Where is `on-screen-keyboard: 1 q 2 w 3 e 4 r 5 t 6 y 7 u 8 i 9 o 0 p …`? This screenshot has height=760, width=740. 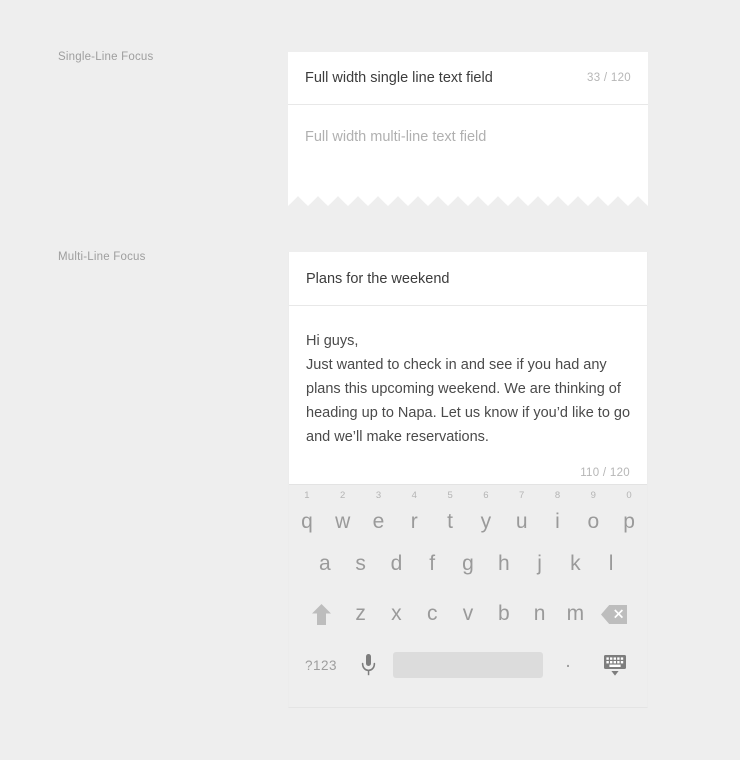
on-screen-keyboard: 1 q 2 w 3 e 4 r 5 t 6 y 7 u 8 i 9 o 0 p … is located at coordinates (468, 595).